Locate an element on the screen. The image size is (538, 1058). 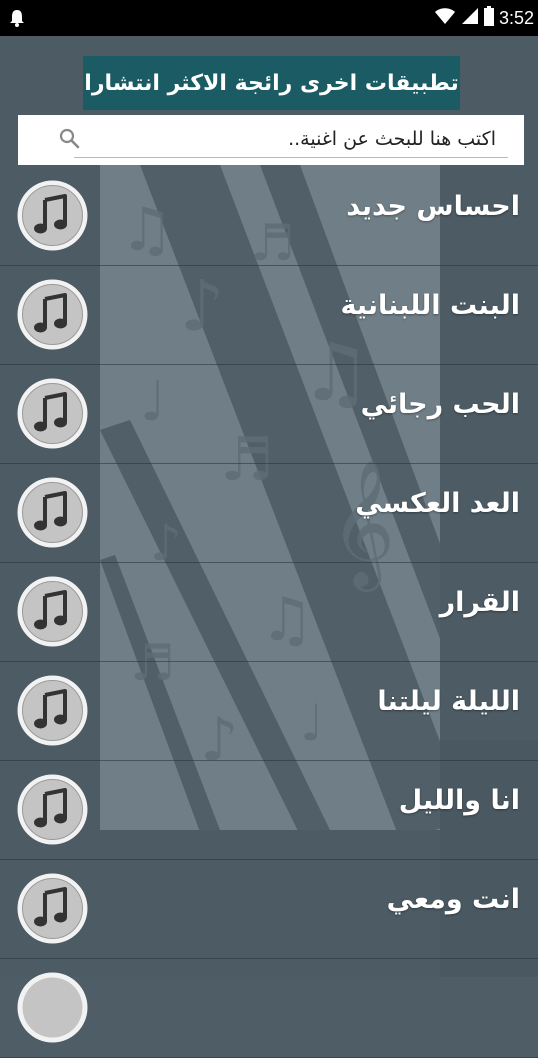
song-title: الحب رجائي is located at coordinates (440, 404).